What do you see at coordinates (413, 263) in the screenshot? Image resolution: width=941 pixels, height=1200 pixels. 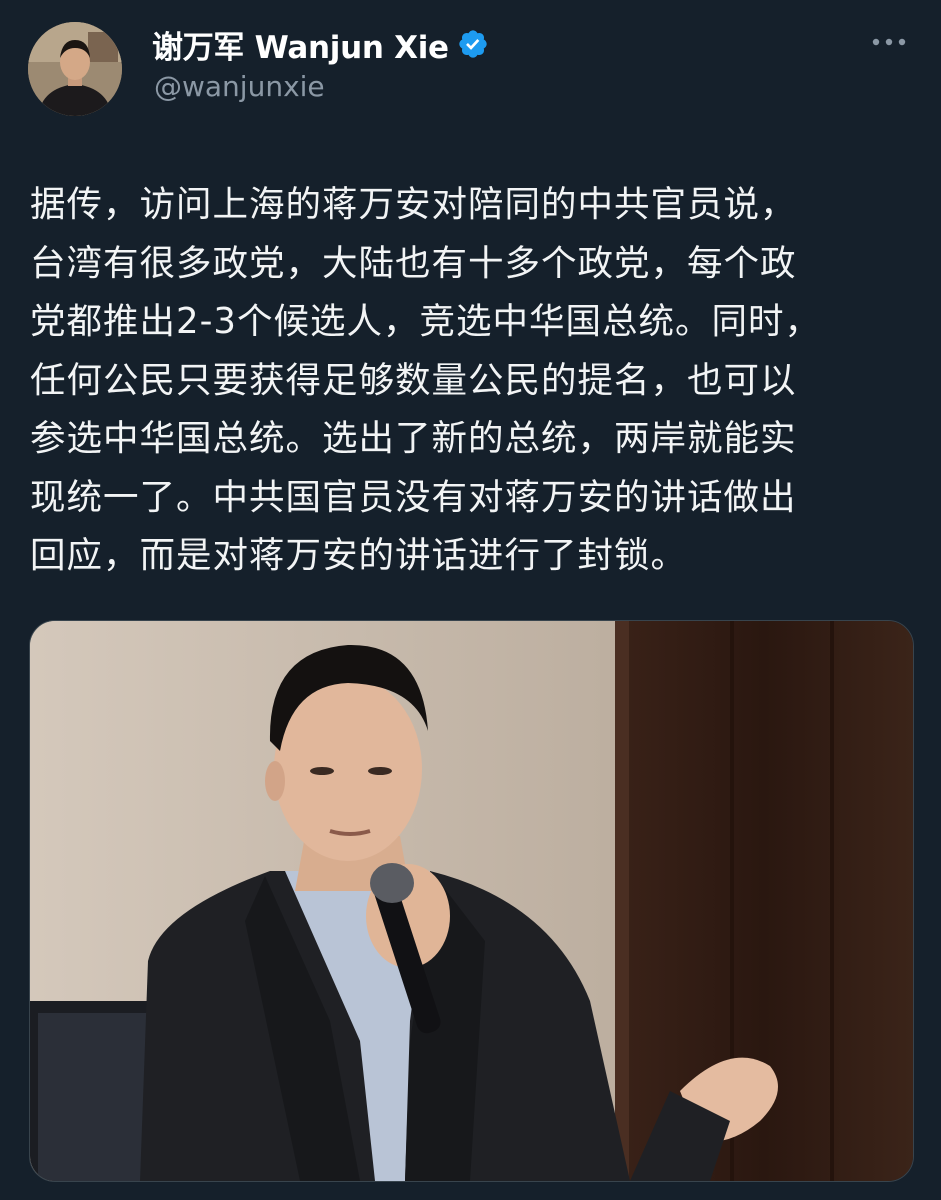 I see `tweet-text-line: 台湾有很多政党，大陆也有十多个政党，每个政` at bounding box center [413, 263].